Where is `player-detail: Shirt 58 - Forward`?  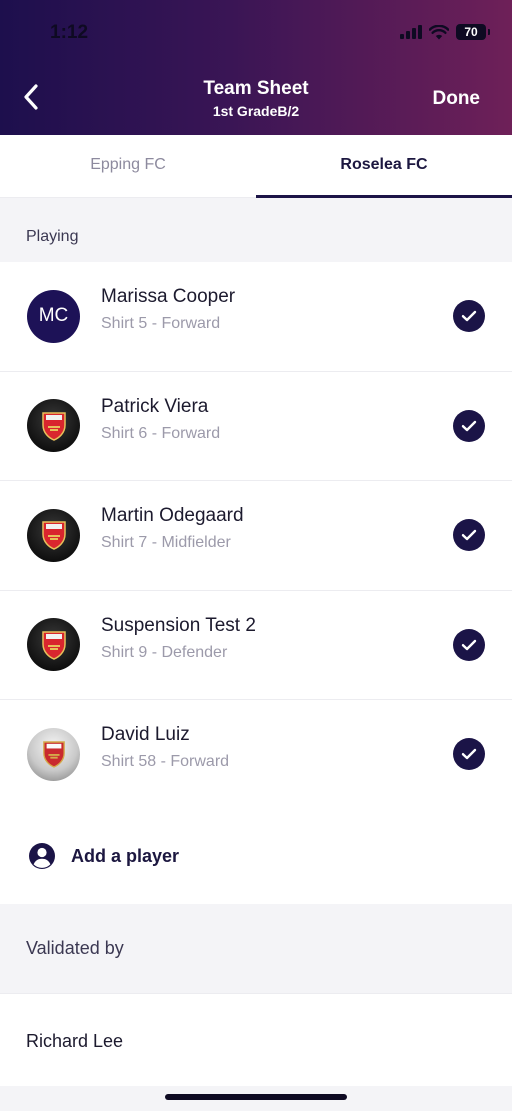 player-detail: Shirt 58 - Forward is located at coordinates (165, 761).